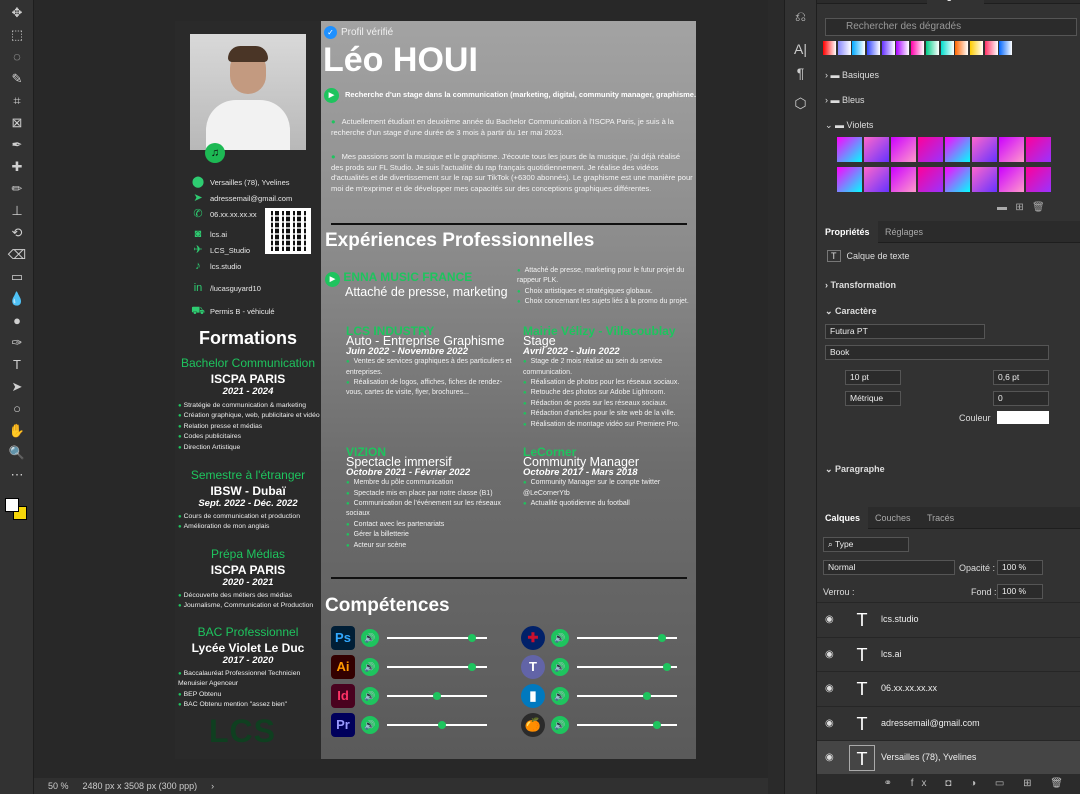 This screenshot has height=794, width=1080. Describe the element at coordinates (849, 125) in the screenshot. I see `group-violets: ⌄ ▬ Violets` at that location.